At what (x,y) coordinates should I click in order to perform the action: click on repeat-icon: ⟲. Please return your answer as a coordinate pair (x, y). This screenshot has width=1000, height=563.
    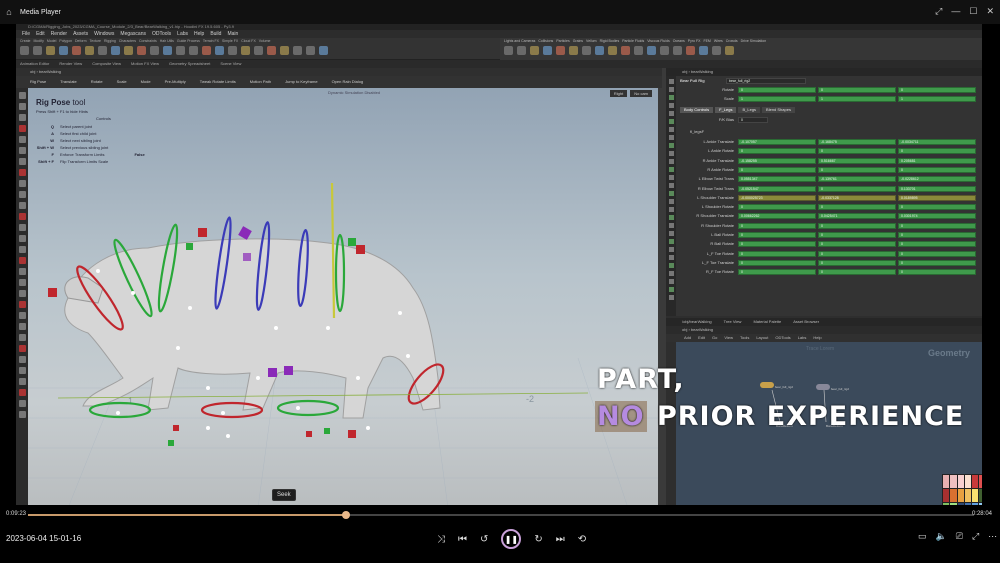
    Looking at the image, I should click on (582, 539).